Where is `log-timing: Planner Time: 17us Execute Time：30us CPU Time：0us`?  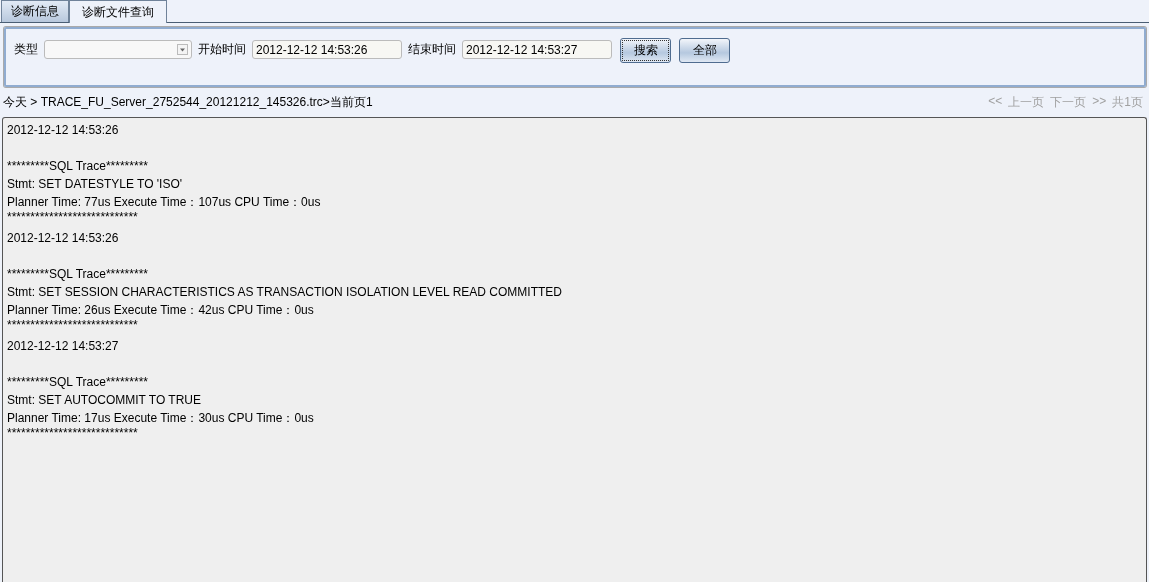 log-timing: Planner Time: 17us Execute Time：30us CPU Time：0us is located at coordinates (161, 418).